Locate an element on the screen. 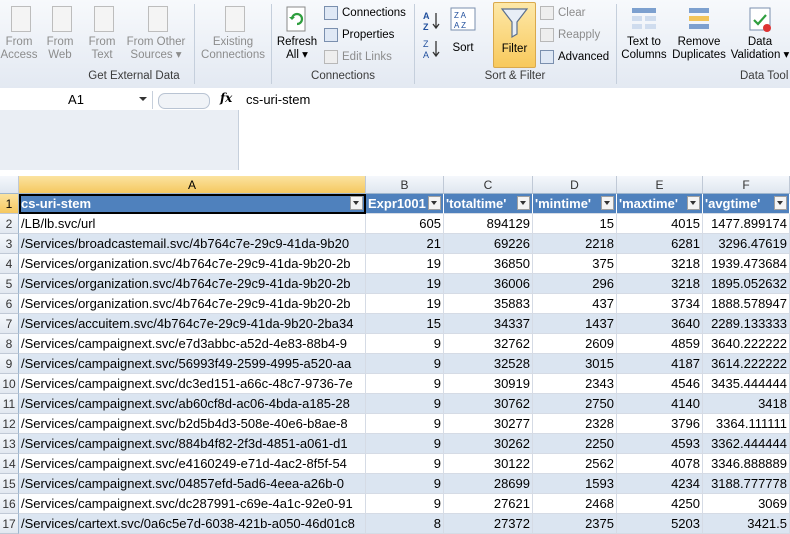 This screenshot has height=534, width=790. header-cell-avgtime: 'avgtime' is located at coordinates (746, 204).